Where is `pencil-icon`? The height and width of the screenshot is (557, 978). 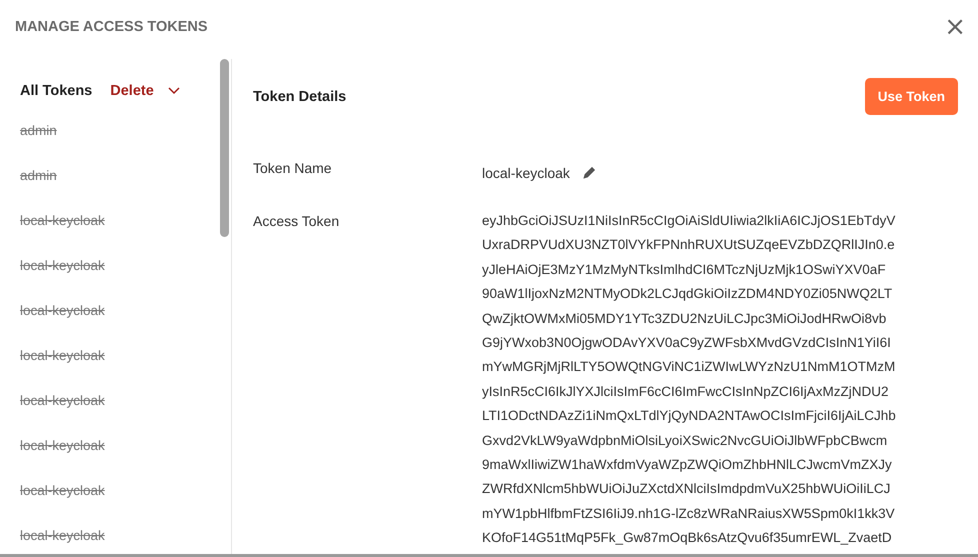
pencil-icon is located at coordinates (589, 173).